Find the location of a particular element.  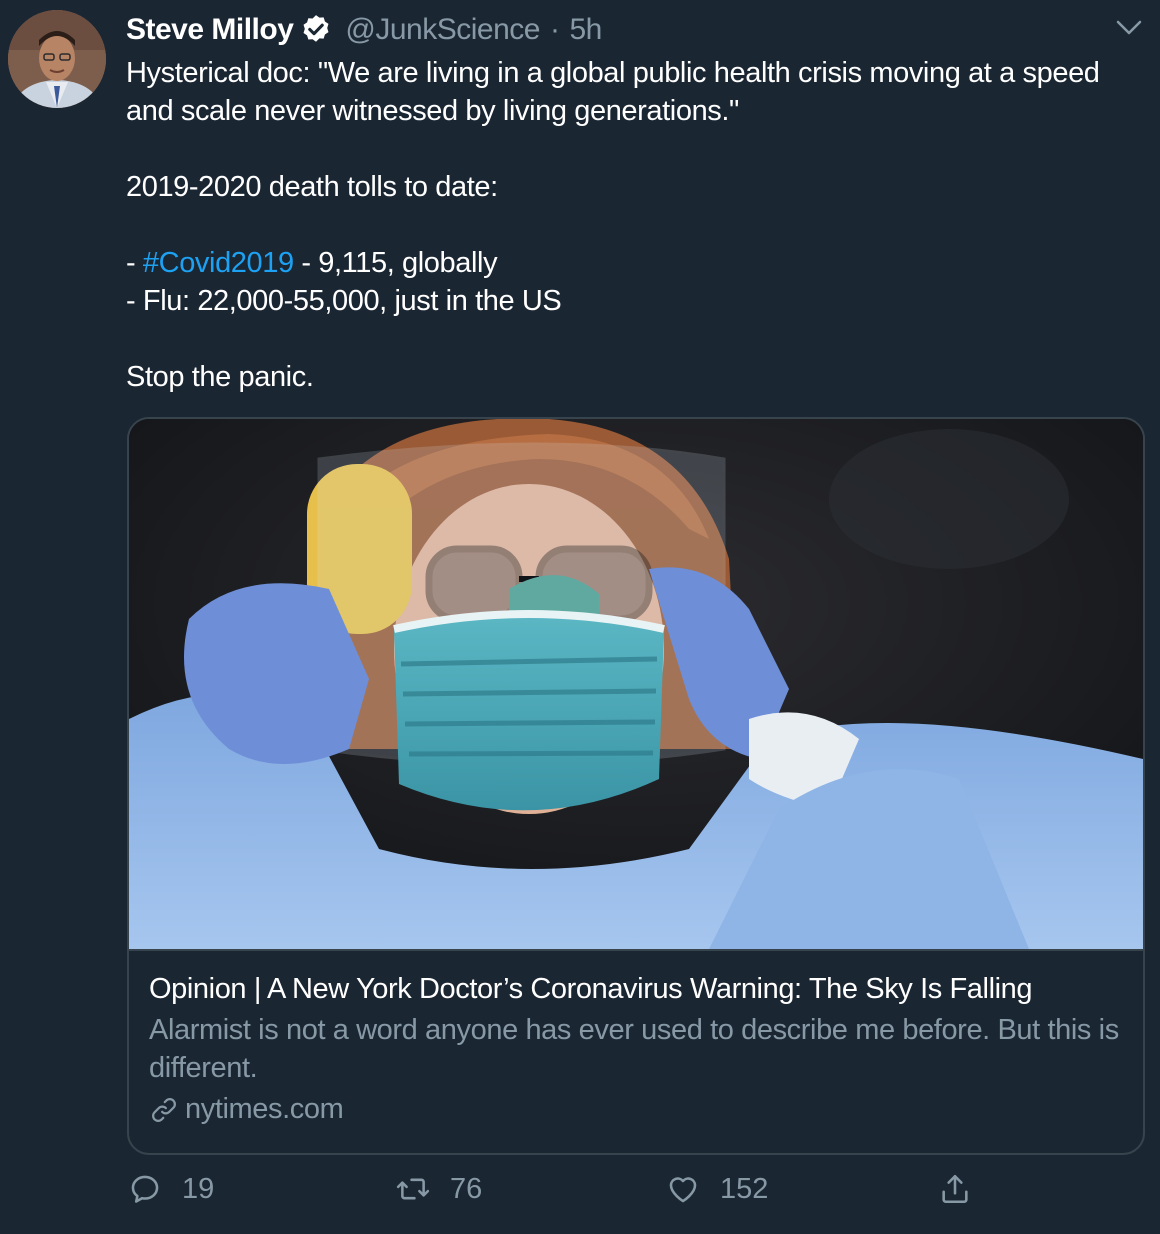

timestamp: 5h is located at coordinates (585, 30).